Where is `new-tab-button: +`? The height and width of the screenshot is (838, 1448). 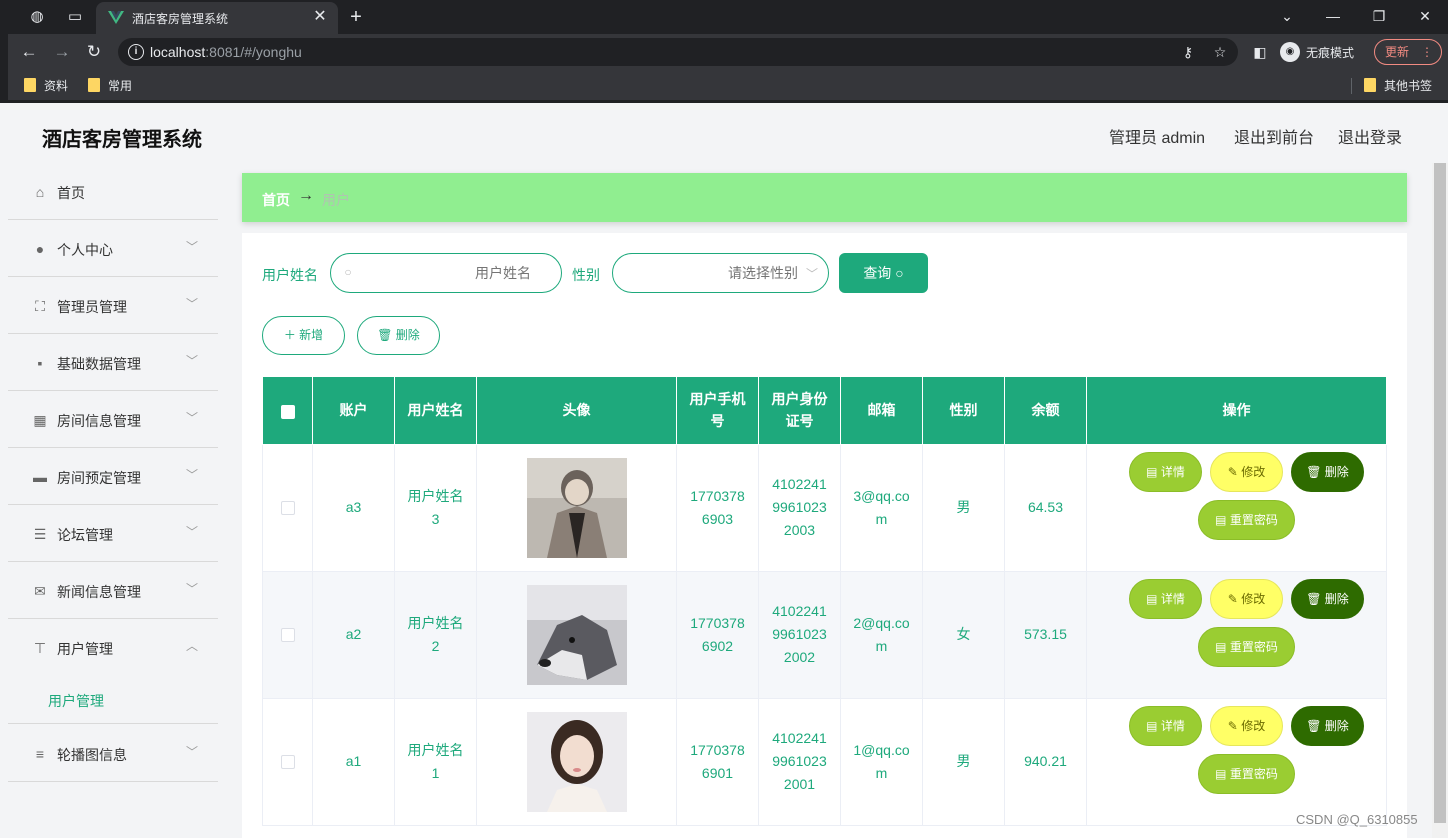
new-tab-button: + is located at coordinates (356, 17).